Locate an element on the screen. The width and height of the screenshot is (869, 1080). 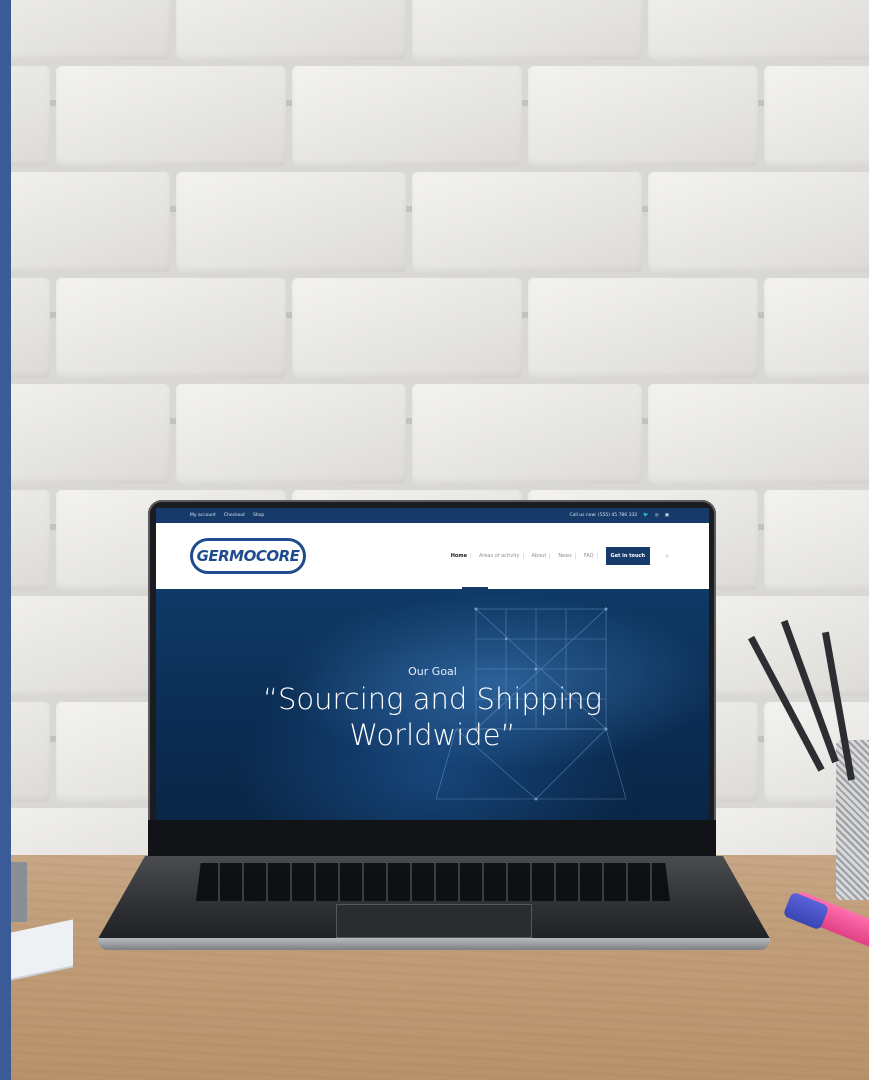
hero-kicker: Our Goal is located at coordinates (432, 671).